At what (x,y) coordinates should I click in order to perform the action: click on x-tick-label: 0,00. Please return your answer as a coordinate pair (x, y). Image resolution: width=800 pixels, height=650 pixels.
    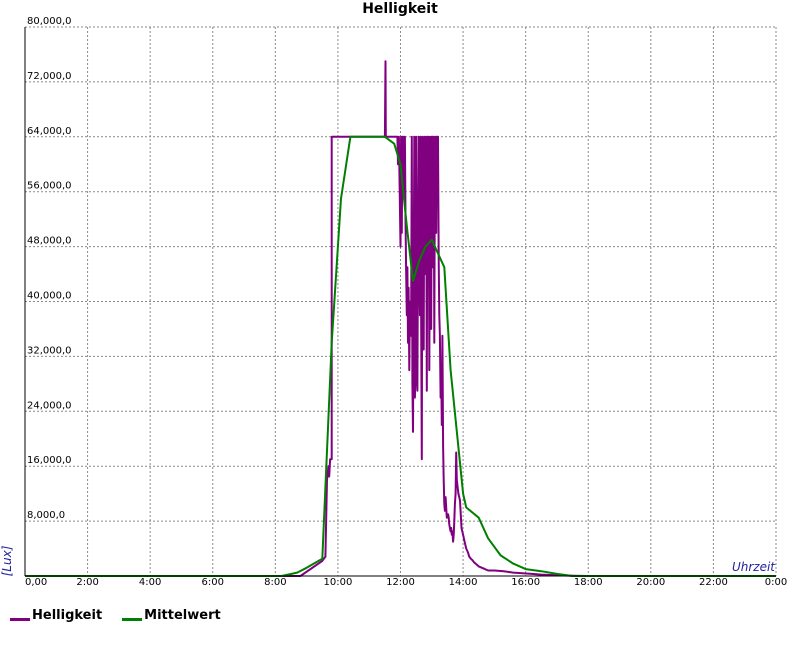
    Looking at the image, I should click on (36, 582).